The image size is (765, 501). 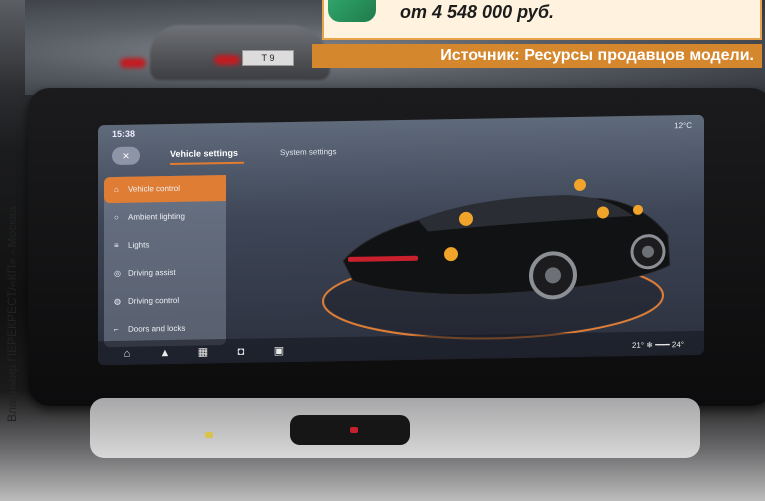 What do you see at coordinates (157, 328) in the screenshot?
I see `menu-item-label: Doors and locks` at bounding box center [157, 328].